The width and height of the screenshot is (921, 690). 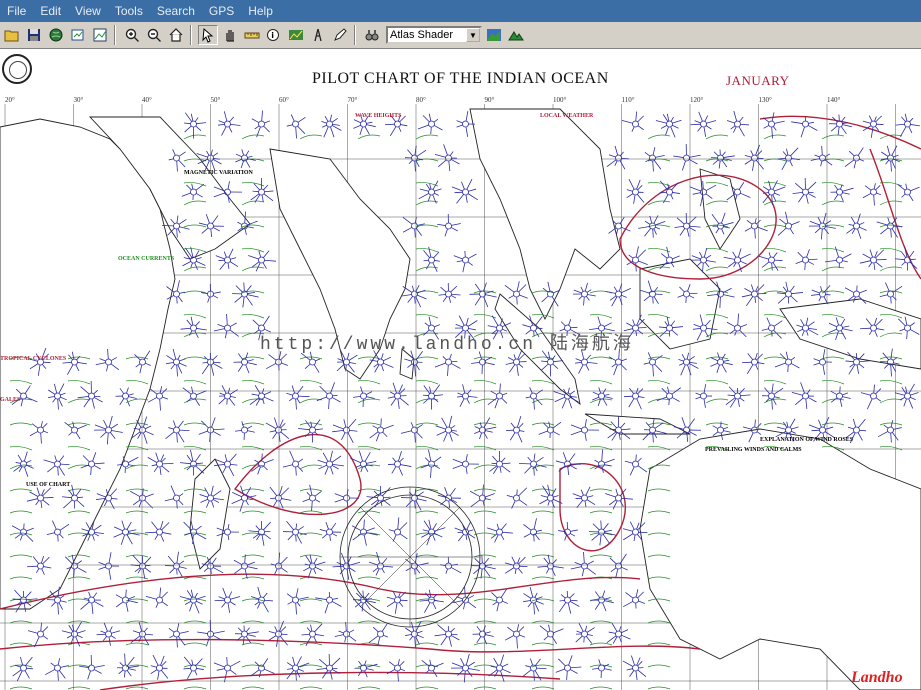 I want to click on save-icon, so click(x=34, y=35).